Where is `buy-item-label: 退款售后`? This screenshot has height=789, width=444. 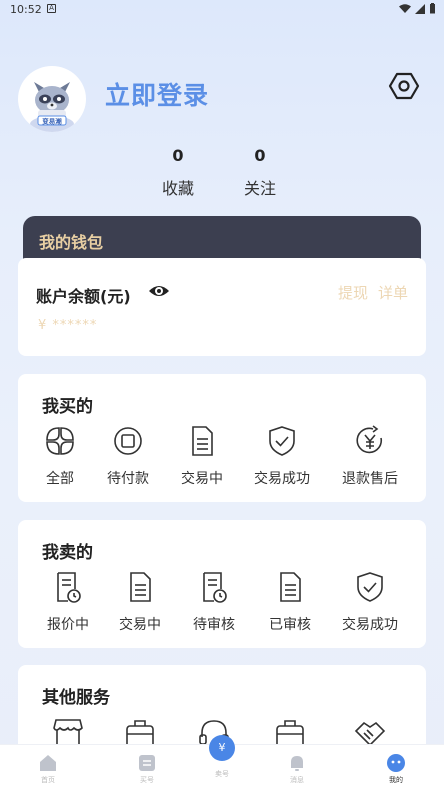
buy-item-label: 退款售后 is located at coordinates (370, 479).